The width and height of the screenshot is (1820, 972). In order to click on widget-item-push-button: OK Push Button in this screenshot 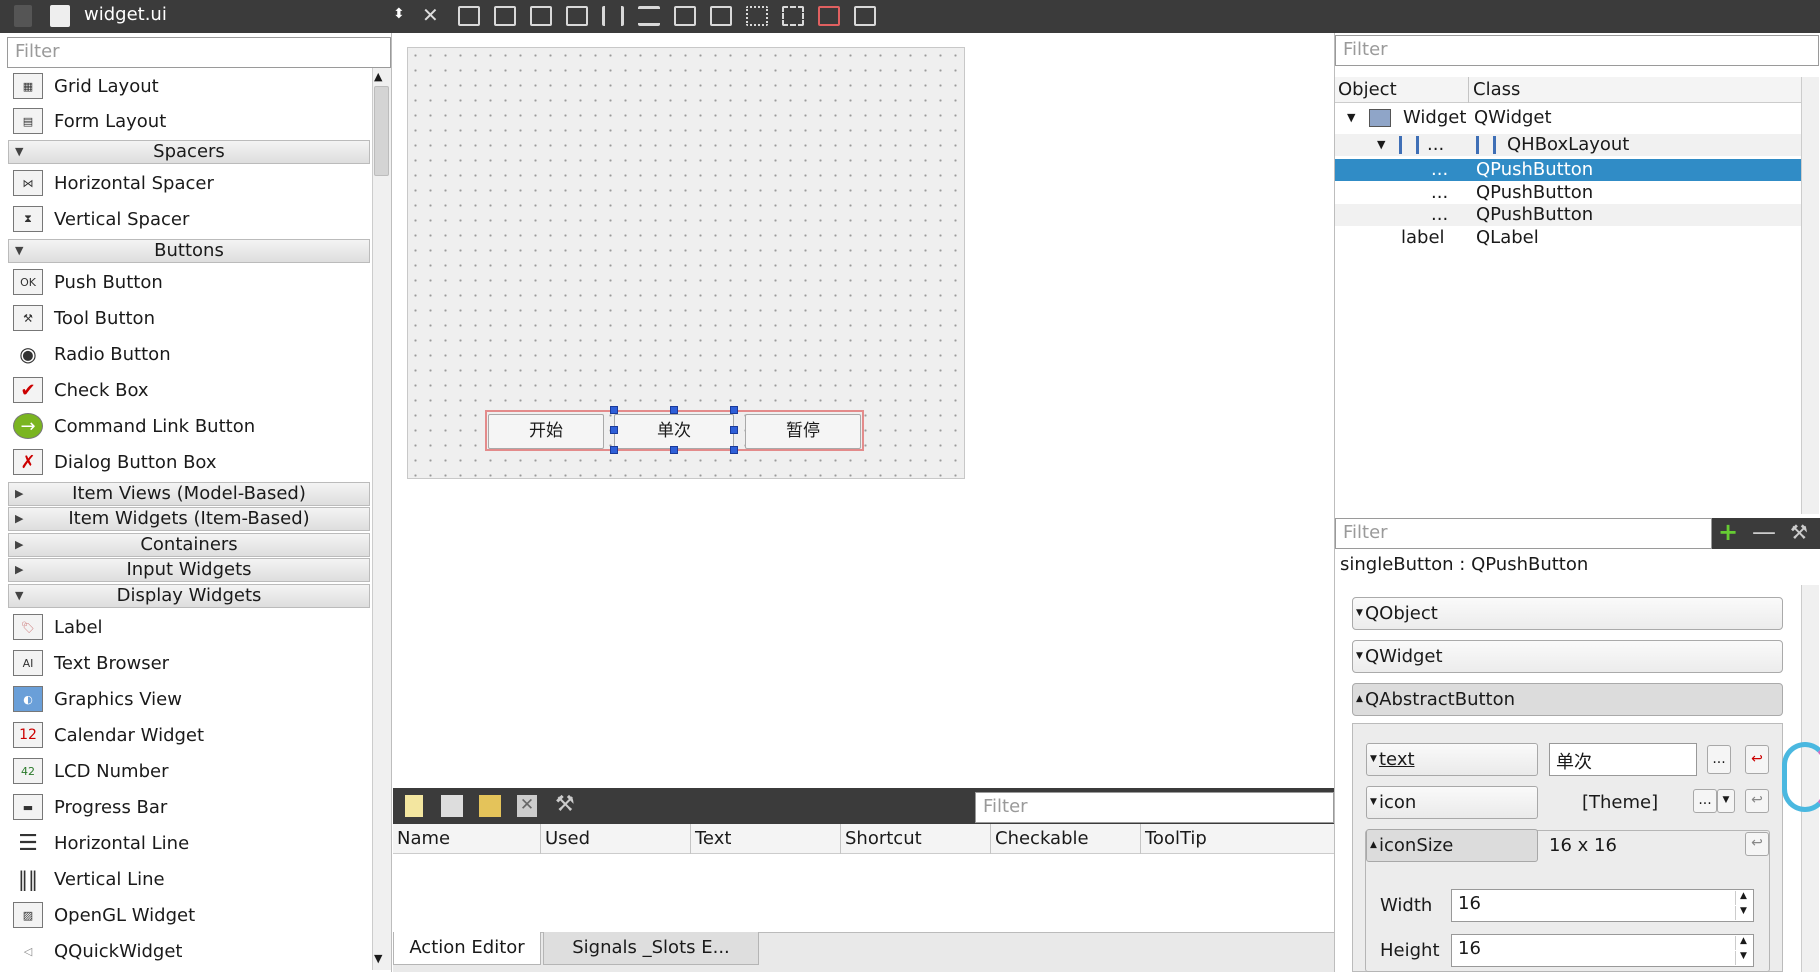, I will do `click(185, 282)`.